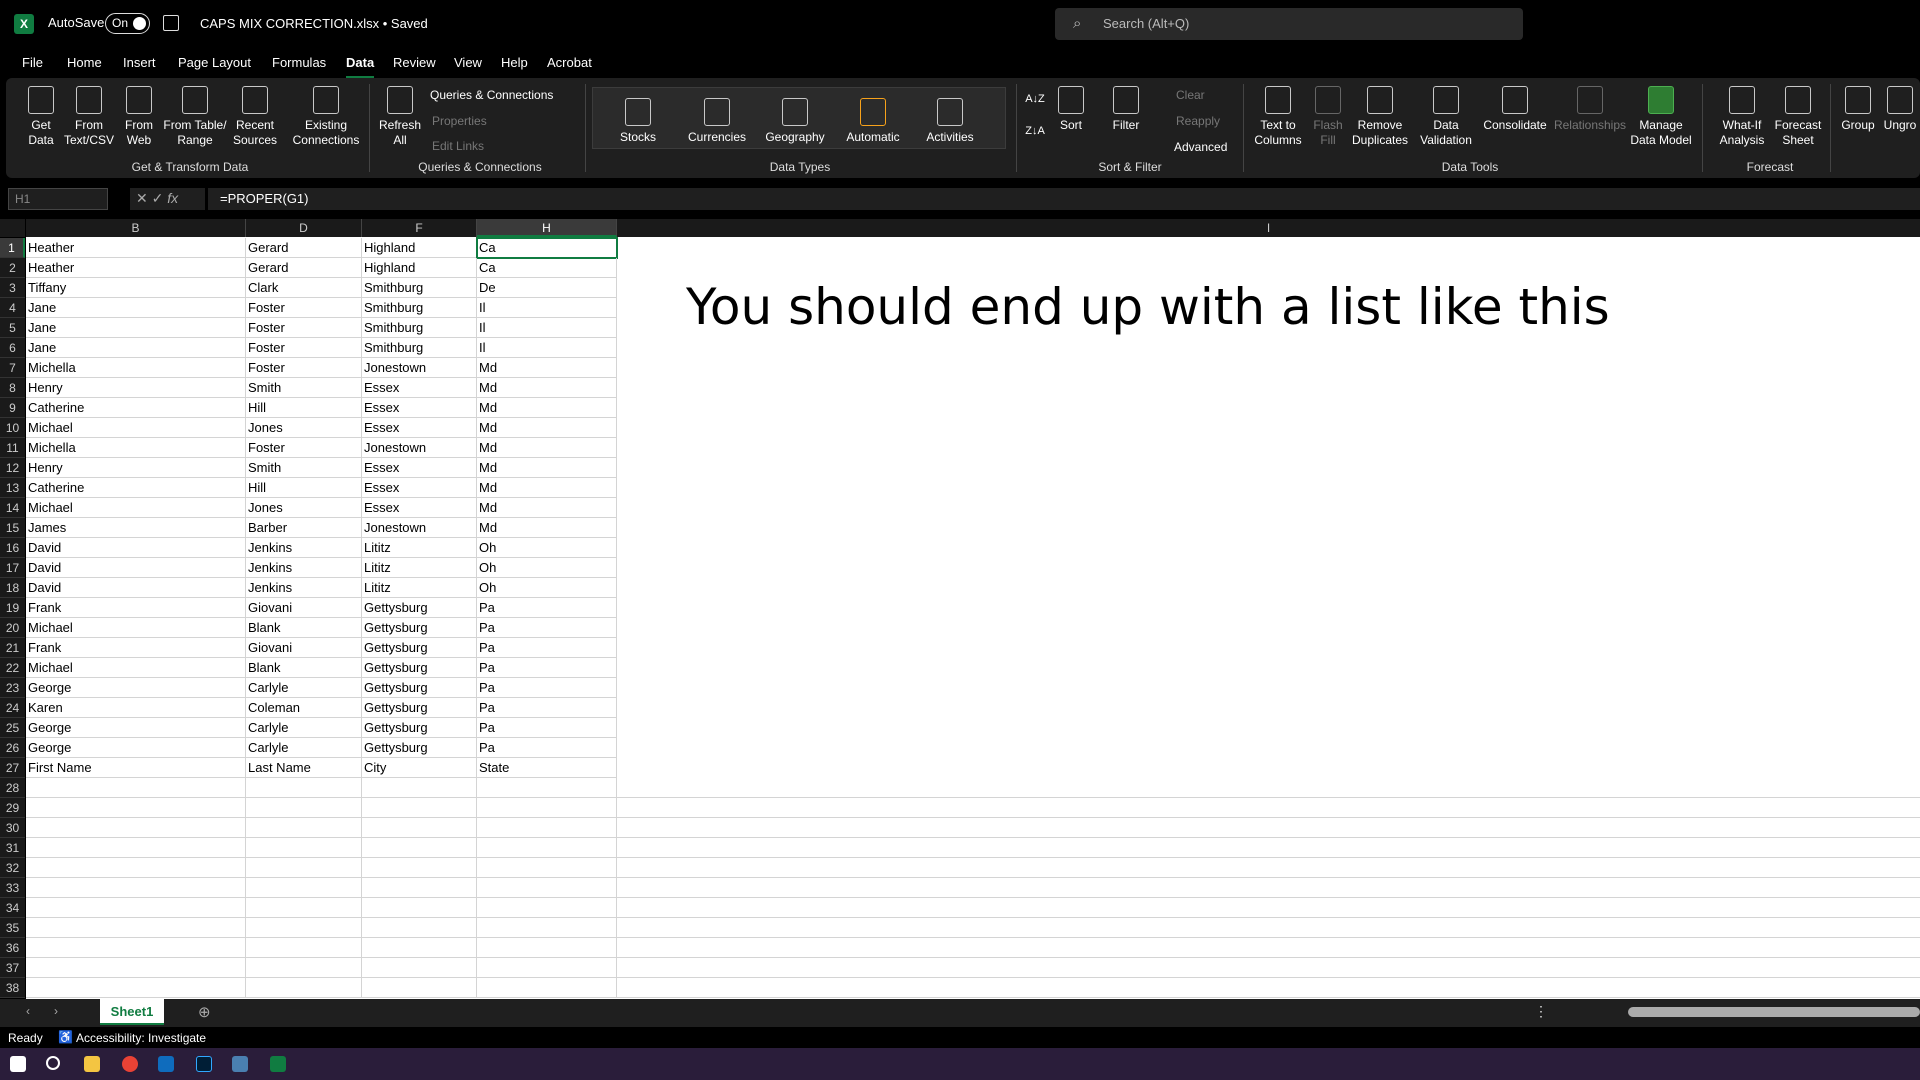  I want to click on consolidate-button: Consolidate, so click(1515, 109).